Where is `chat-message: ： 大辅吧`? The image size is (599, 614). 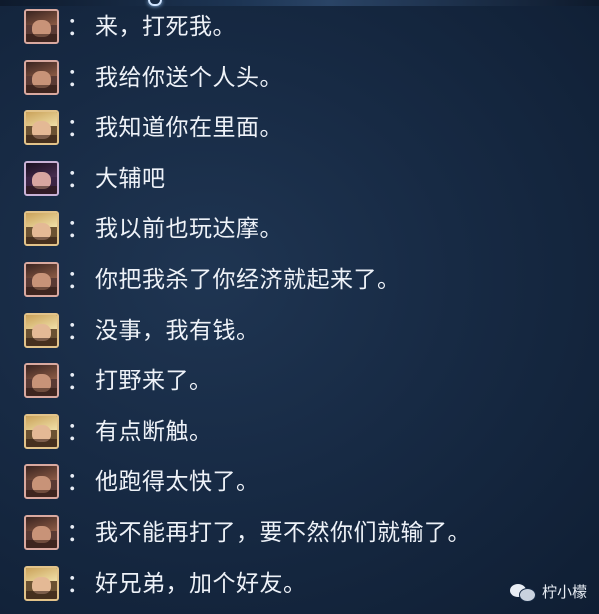 chat-message: ： 大辅吧 is located at coordinates (299, 181).